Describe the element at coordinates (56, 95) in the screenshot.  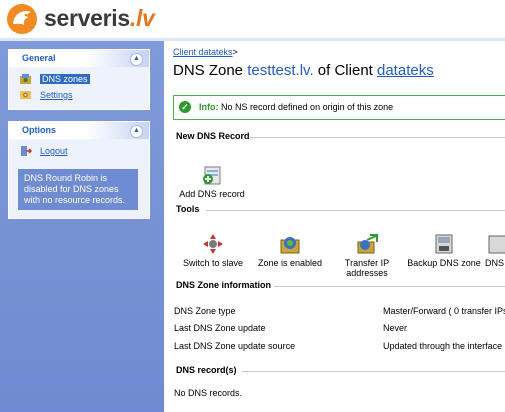
I see `sidebar-item-label: Settings` at that location.